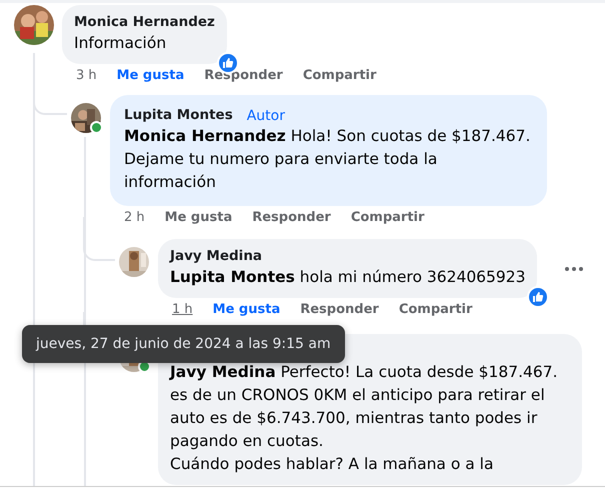 This screenshot has width=605, height=492. What do you see at coordinates (121, 43) in the screenshot?
I see `comment-text: Información` at bounding box center [121, 43].